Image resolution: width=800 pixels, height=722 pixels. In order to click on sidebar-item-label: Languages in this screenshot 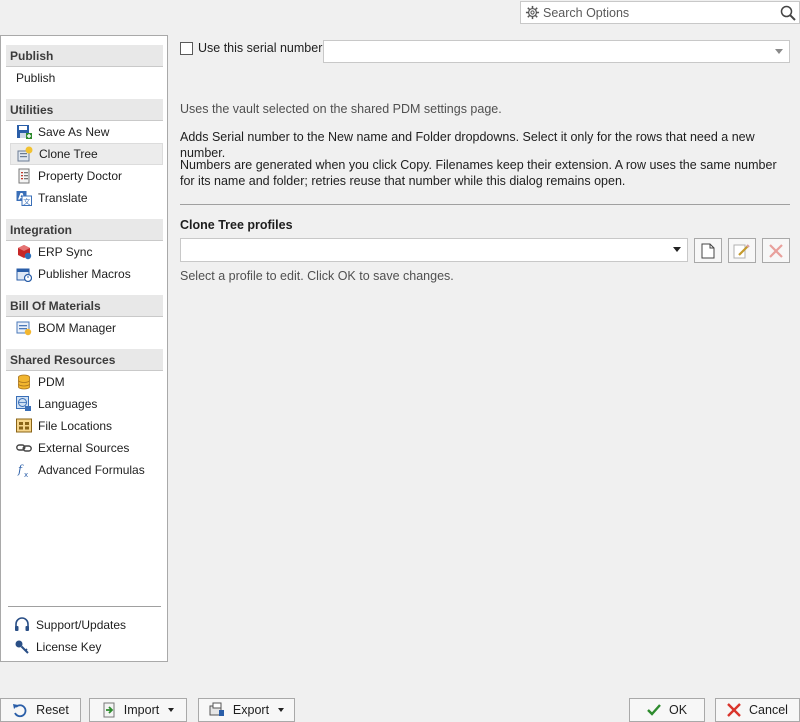, I will do `click(68, 404)`.